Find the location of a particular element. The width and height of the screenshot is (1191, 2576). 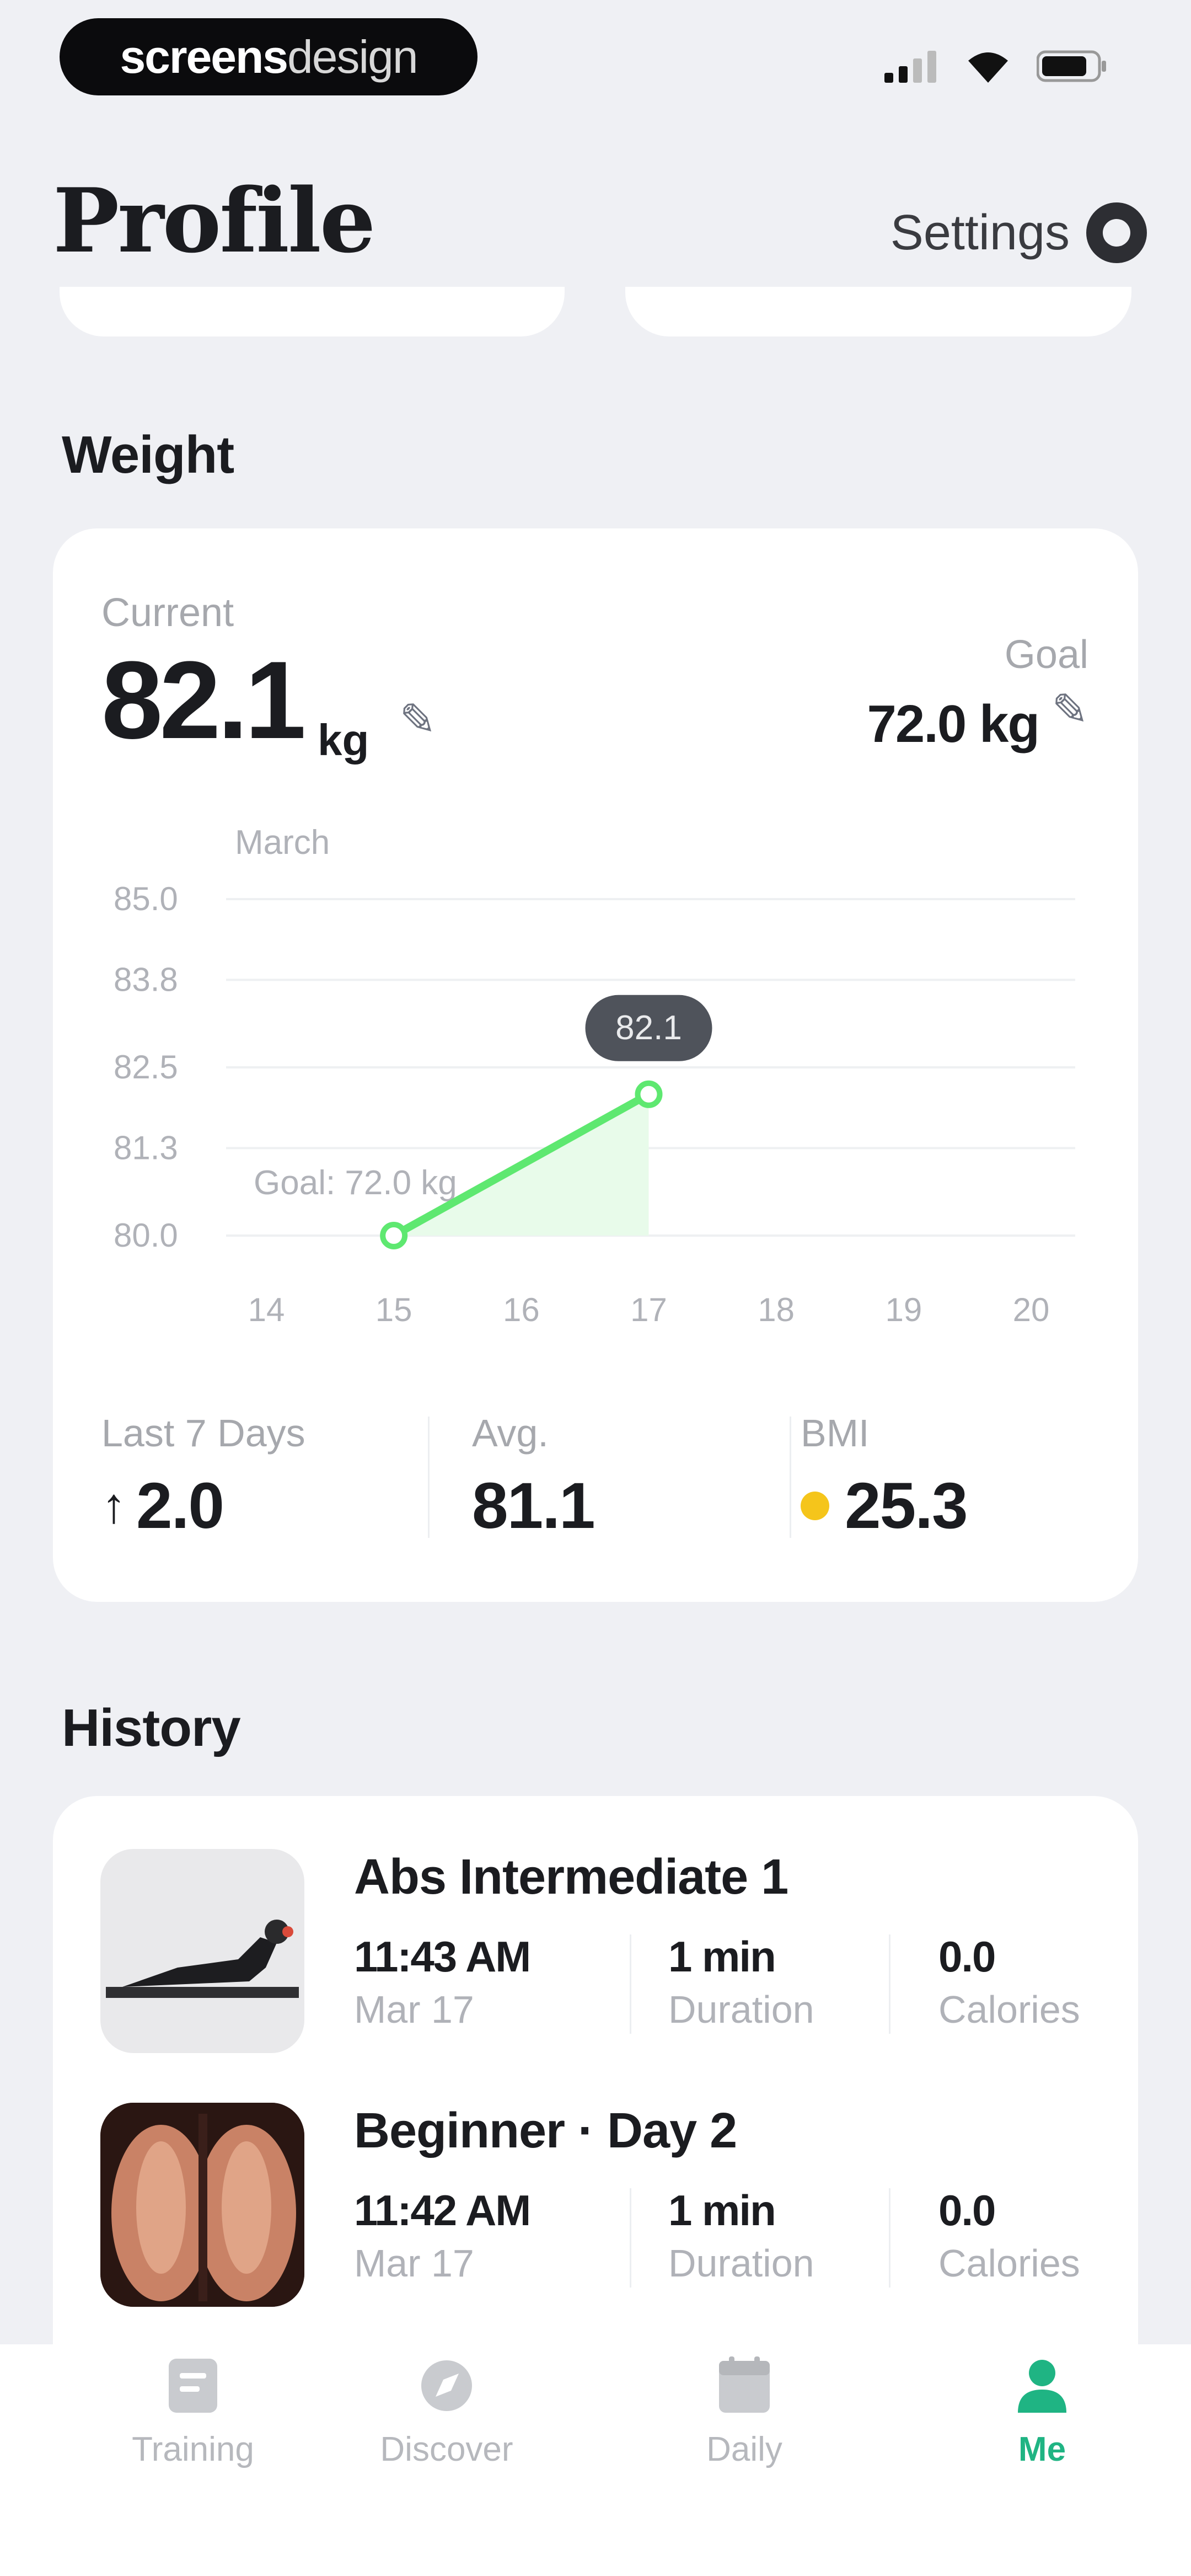

time-value: 11:43 AM is located at coordinates (442, 1956).